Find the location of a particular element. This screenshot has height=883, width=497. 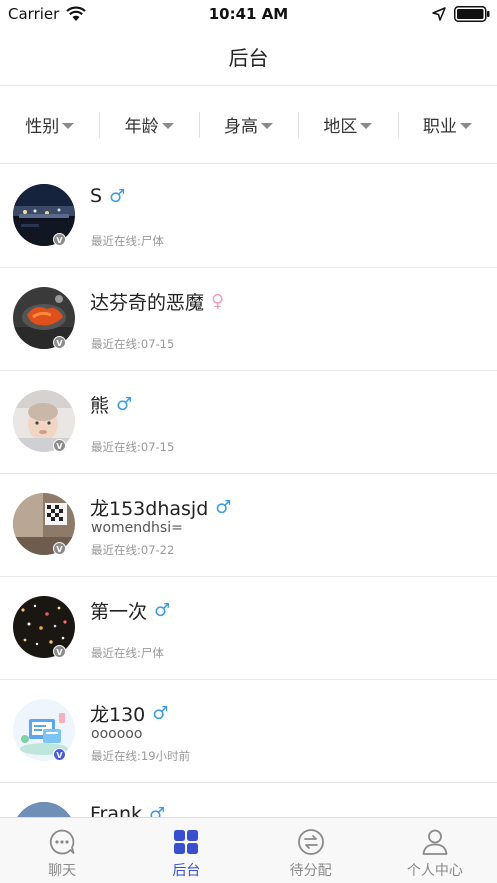

user-list-item: V 熊 ♂ 最近在线:07-15 is located at coordinates (248, 422).